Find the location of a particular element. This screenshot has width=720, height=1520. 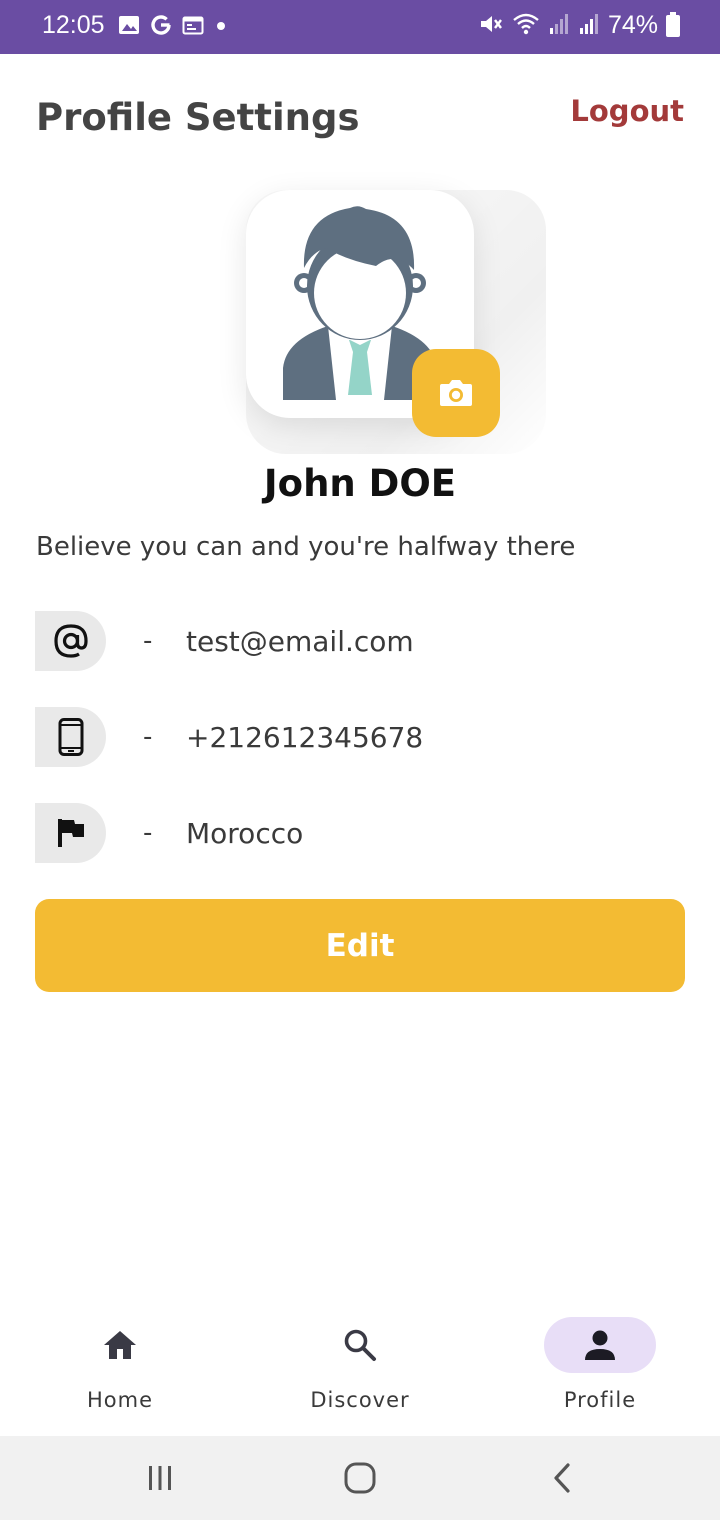

nav-label: Discover is located at coordinates (360, 1400).